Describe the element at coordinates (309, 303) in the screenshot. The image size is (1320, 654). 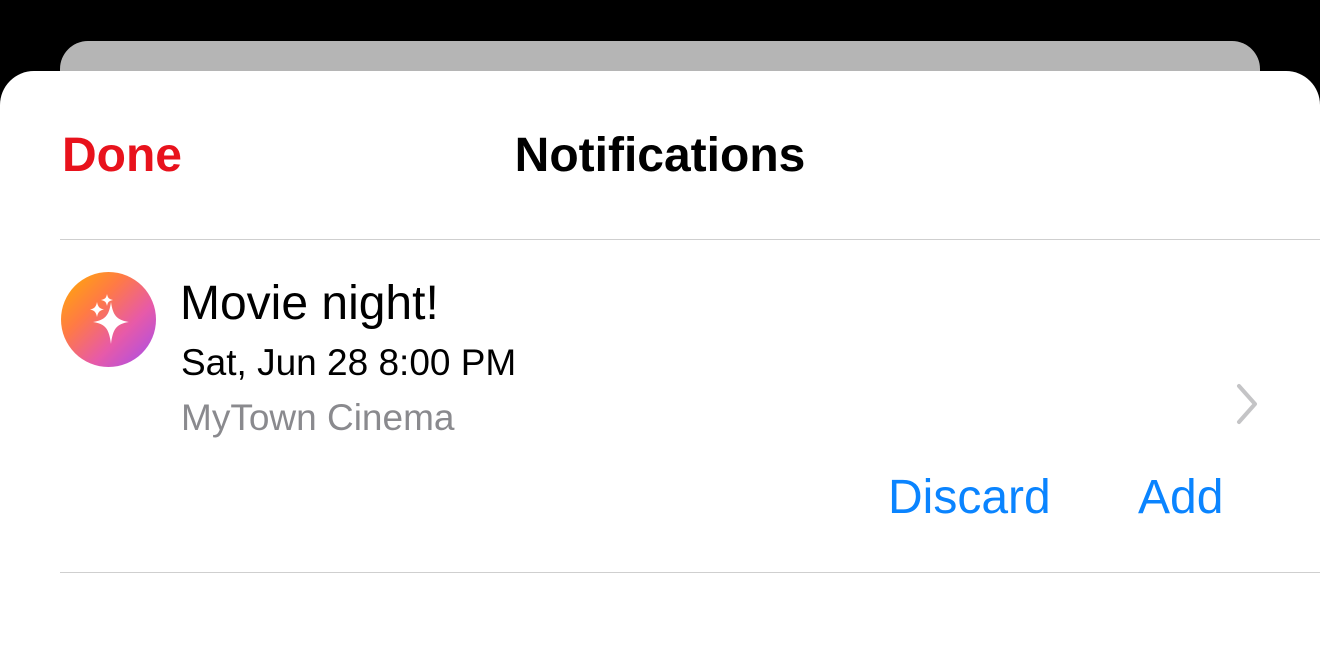
I see `notification-title: Movie night!` at that location.